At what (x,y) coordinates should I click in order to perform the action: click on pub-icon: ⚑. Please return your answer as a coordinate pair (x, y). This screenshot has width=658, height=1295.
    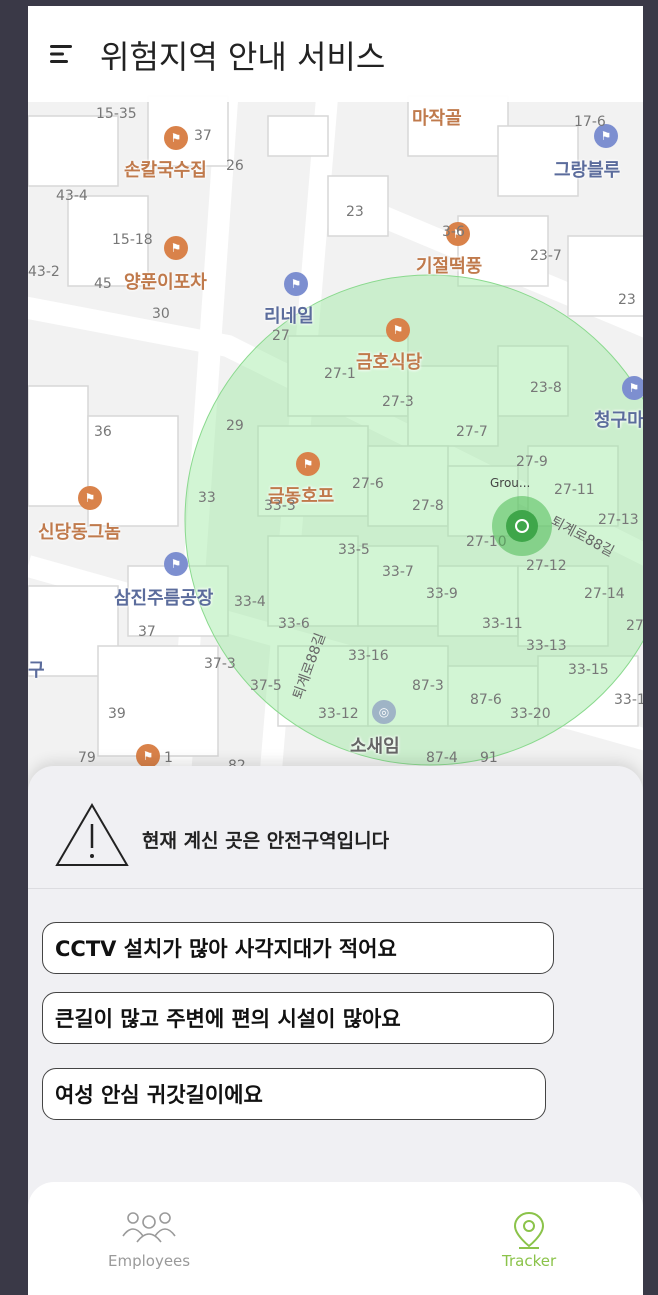
    Looking at the image, I should click on (308, 464).